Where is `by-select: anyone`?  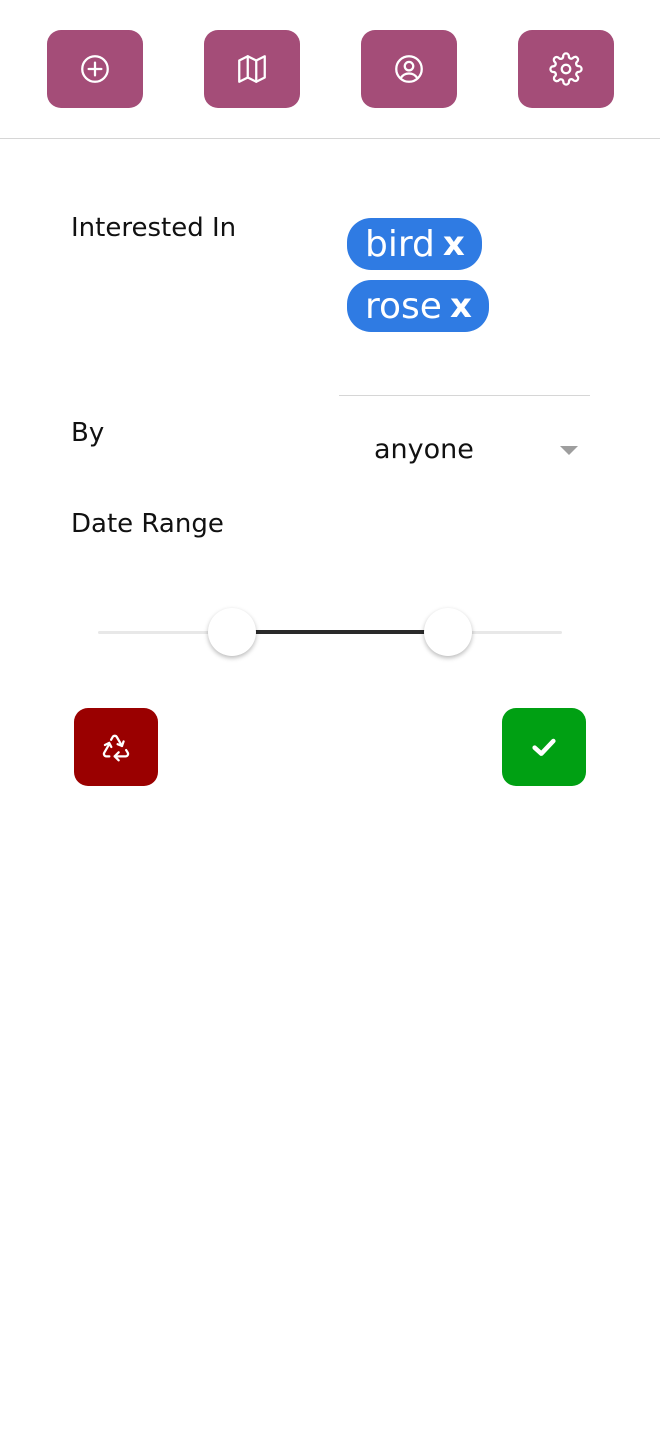 by-select: anyone is located at coordinates (464, 452).